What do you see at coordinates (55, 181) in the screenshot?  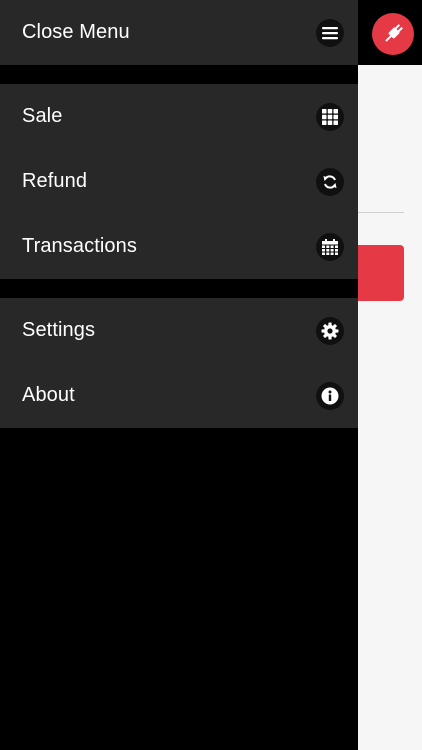 I see `menu-item-label: Refund` at bounding box center [55, 181].